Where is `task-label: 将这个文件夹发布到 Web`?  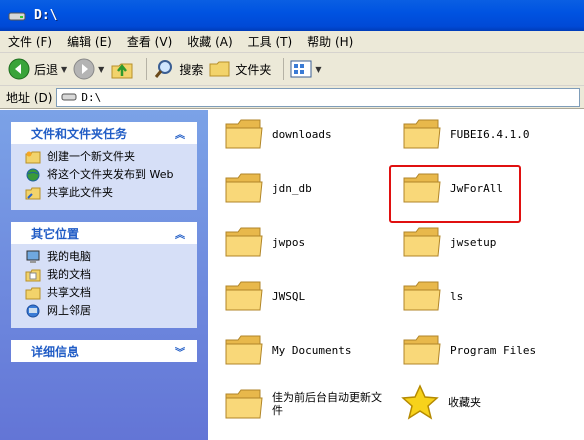
task-label: 将这个文件夹发布到 Web is located at coordinates (110, 174).